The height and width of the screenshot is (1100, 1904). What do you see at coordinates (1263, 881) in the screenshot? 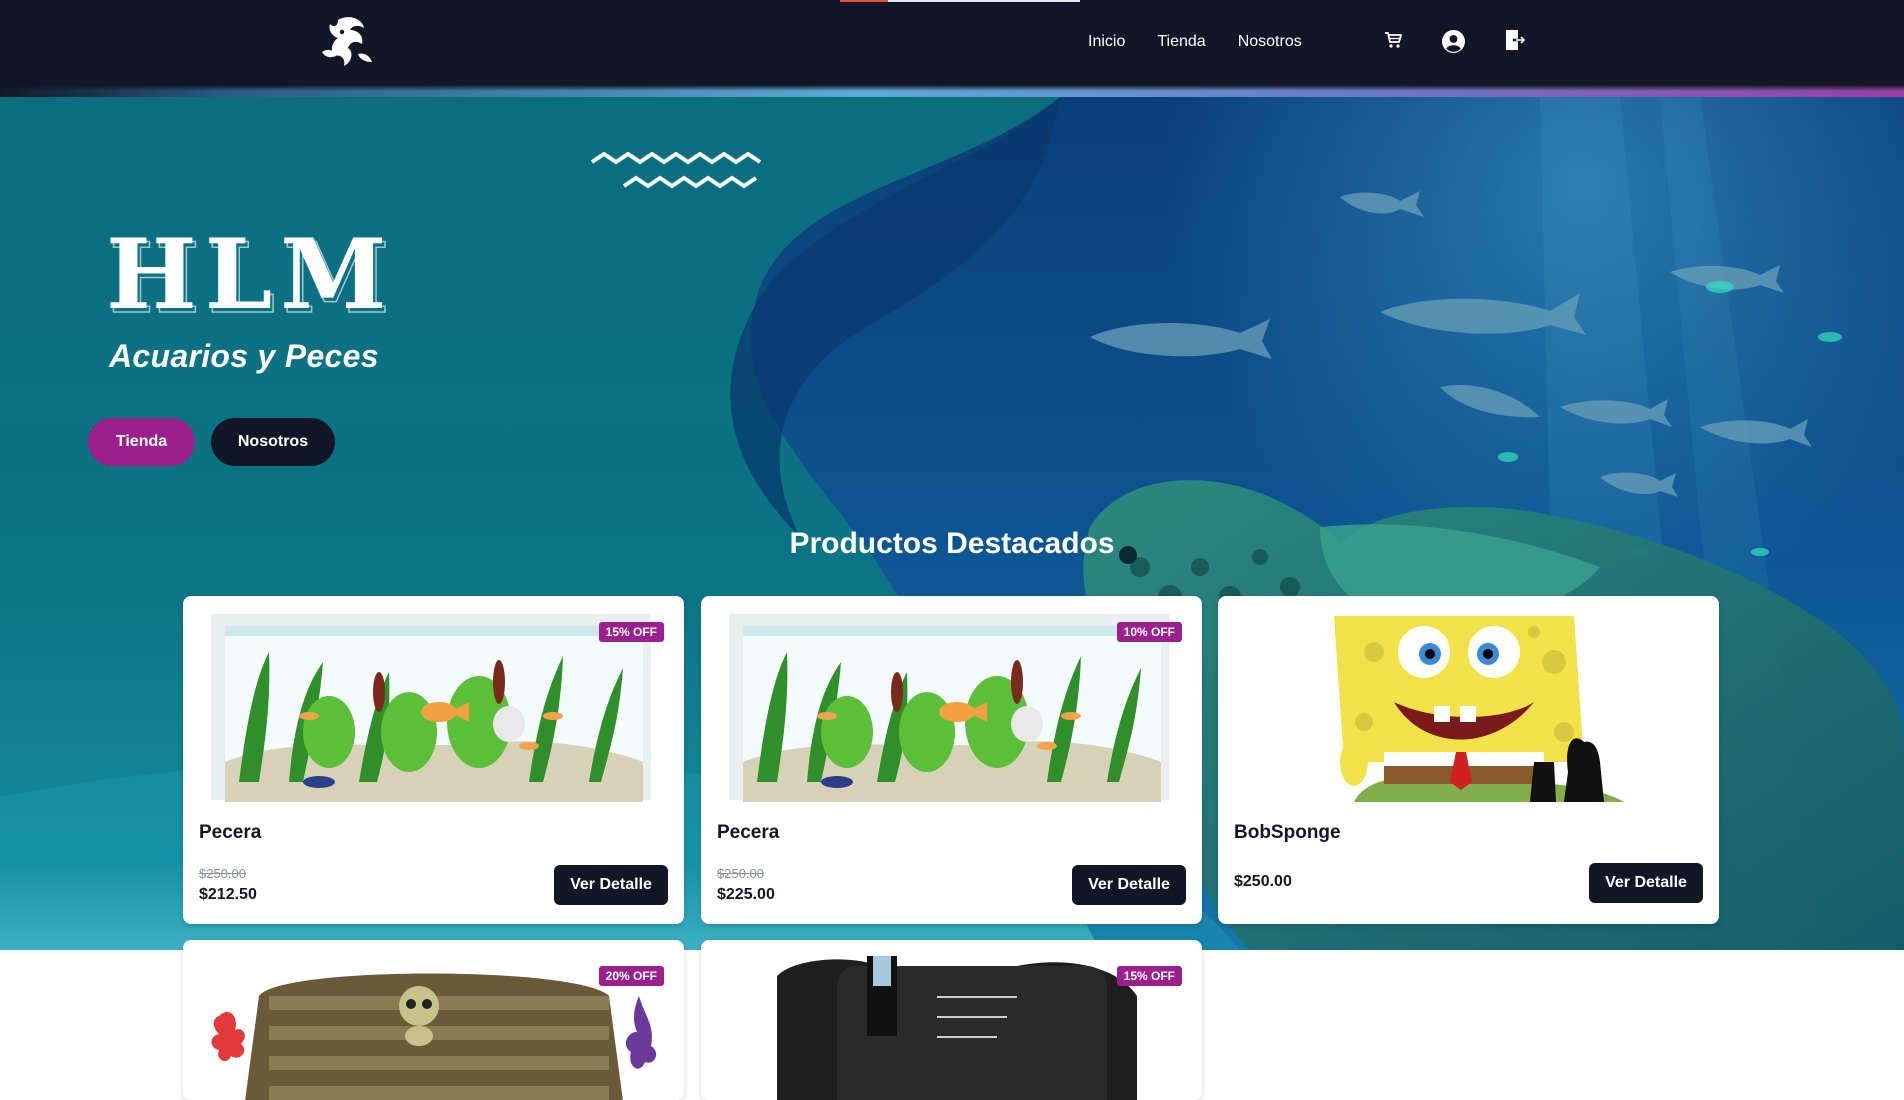
I see `product-price: $250.00` at bounding box center [1263, 881].